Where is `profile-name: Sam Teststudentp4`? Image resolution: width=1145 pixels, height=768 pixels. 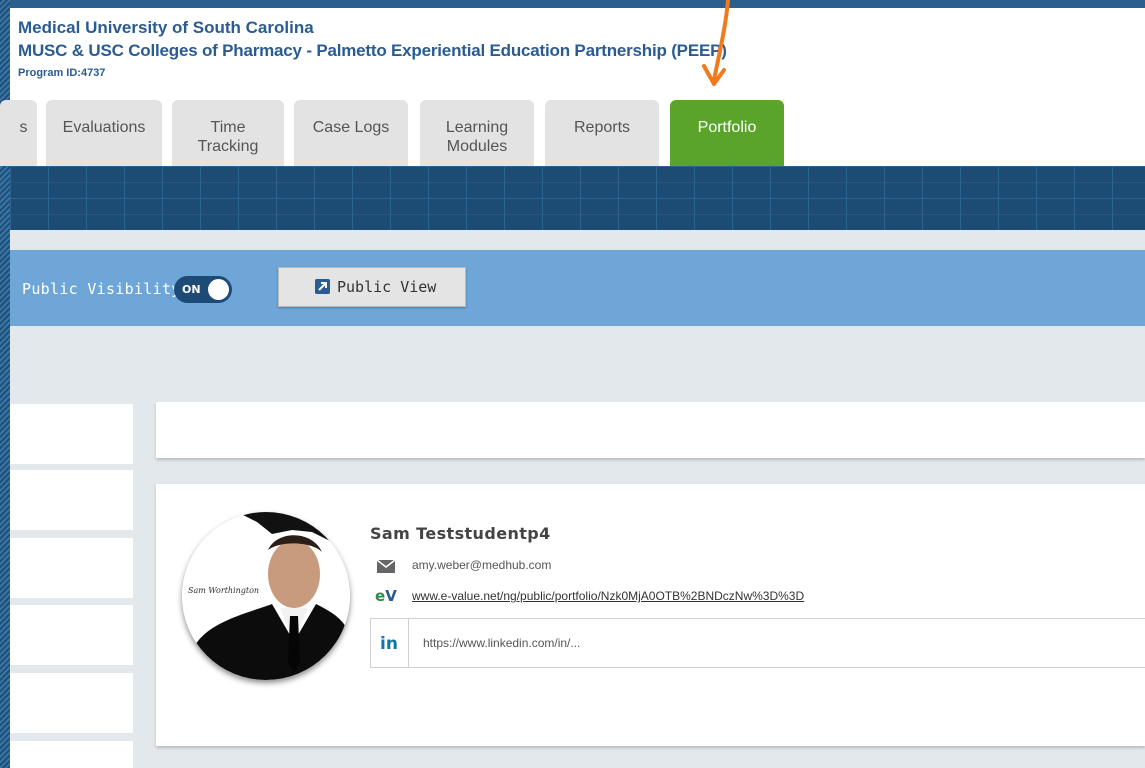 profile-name: Sam Teststudentp4 is located at coordinates (460, 533).